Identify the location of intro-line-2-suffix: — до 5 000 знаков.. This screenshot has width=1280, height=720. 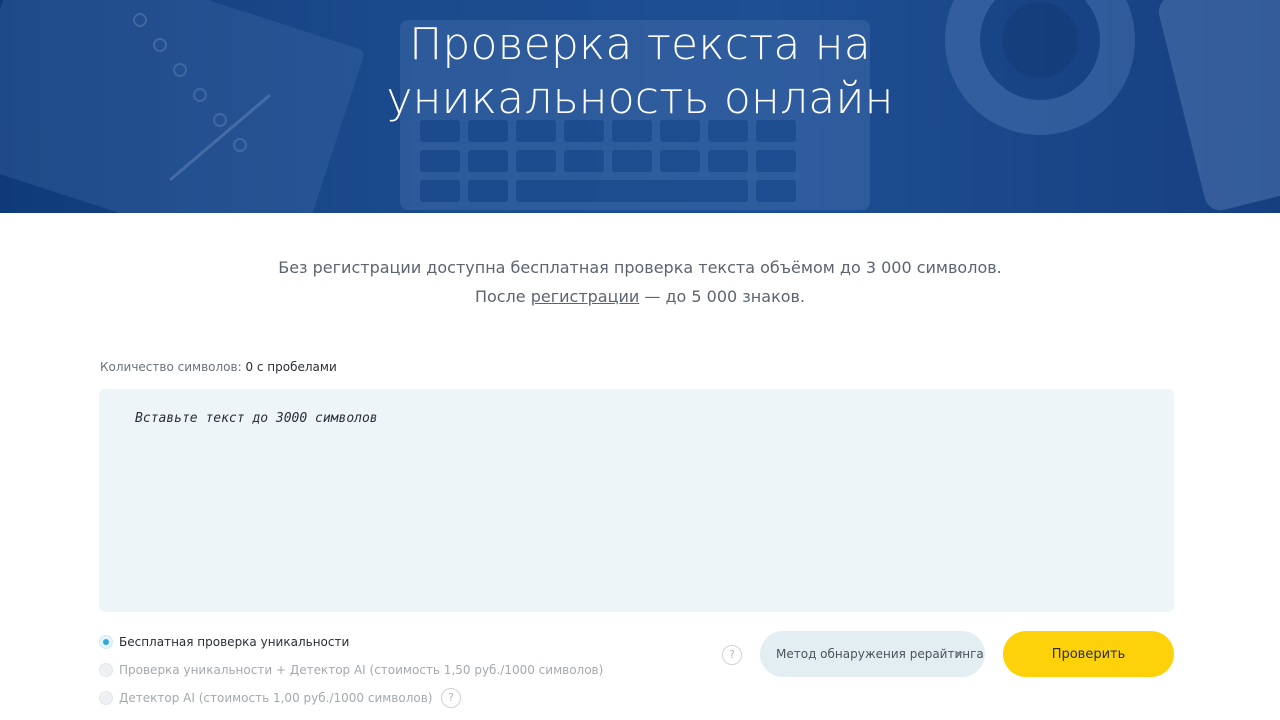
(722, 296).